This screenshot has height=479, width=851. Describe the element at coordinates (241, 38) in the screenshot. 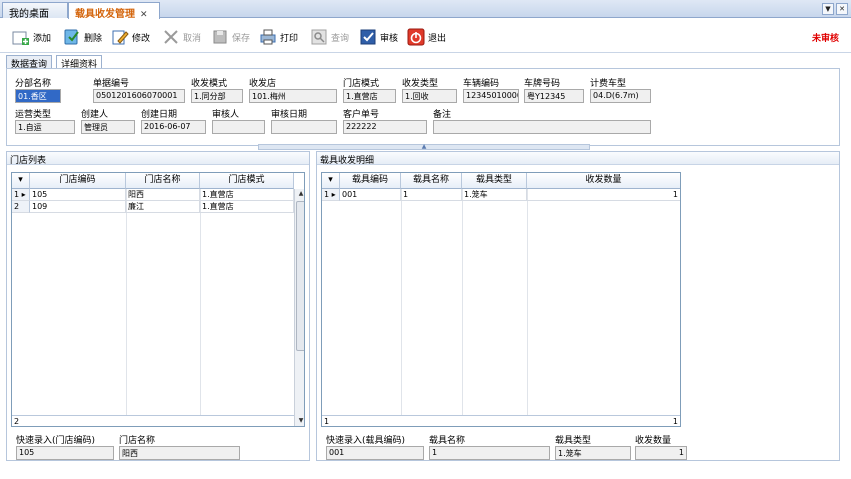

I see `save-label: 保存` at that location.